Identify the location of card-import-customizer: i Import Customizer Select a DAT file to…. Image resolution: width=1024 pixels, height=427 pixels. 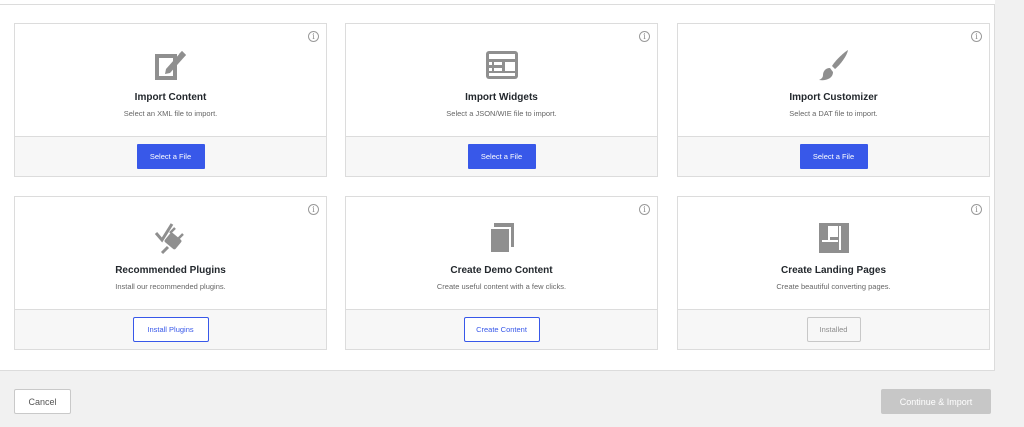
(833, 100).